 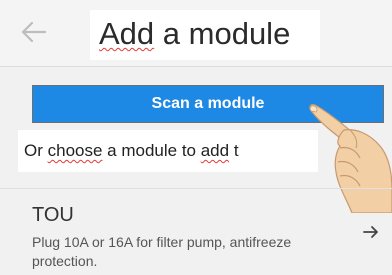 I want to click on choose-module-heading-box: Or choose a module to add t, so click(x=168, y=151).